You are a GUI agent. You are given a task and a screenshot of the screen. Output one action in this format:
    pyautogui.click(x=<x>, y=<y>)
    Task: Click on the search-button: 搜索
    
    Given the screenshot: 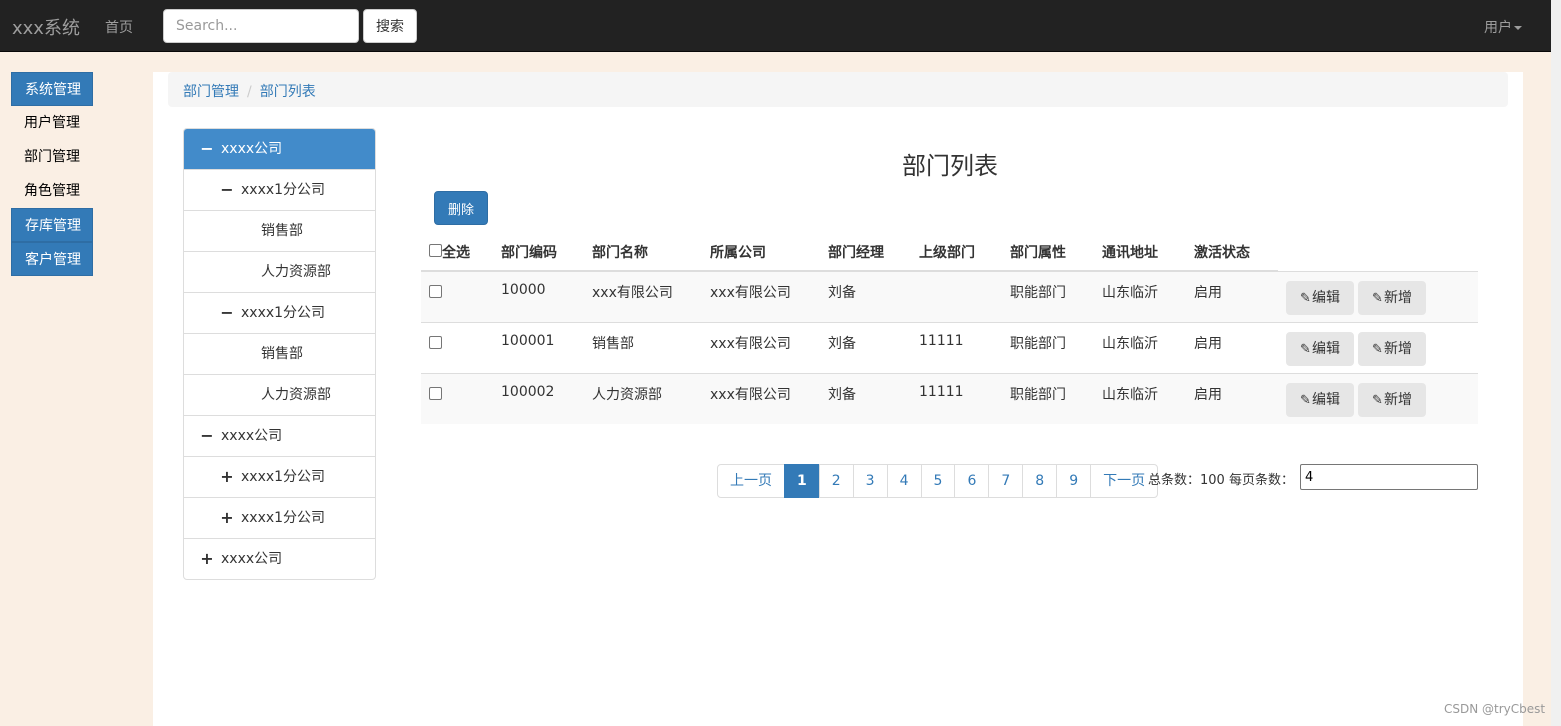 What is the action you would take?
    pyautogui.click(x=390, y=26)
    